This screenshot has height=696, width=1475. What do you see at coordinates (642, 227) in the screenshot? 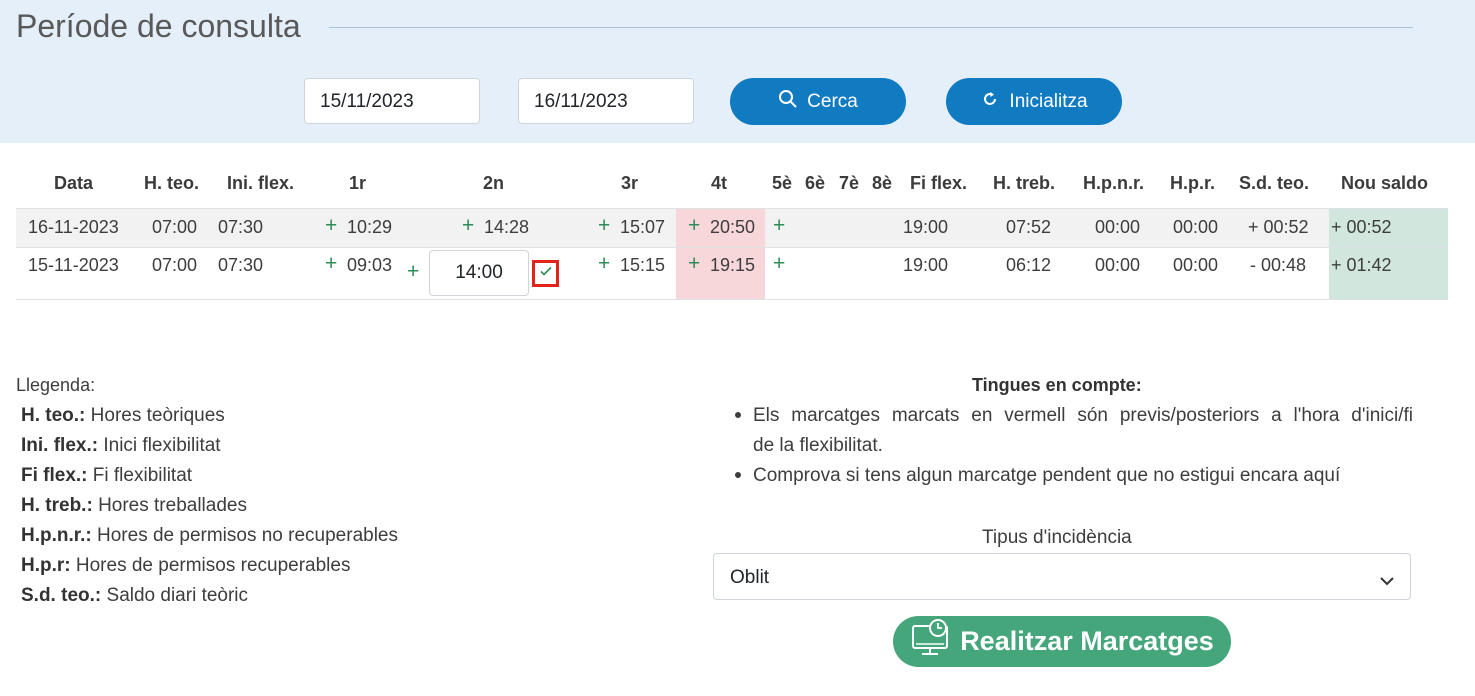
I see `punch-3: 15:07` at bounding box center [642, 227].